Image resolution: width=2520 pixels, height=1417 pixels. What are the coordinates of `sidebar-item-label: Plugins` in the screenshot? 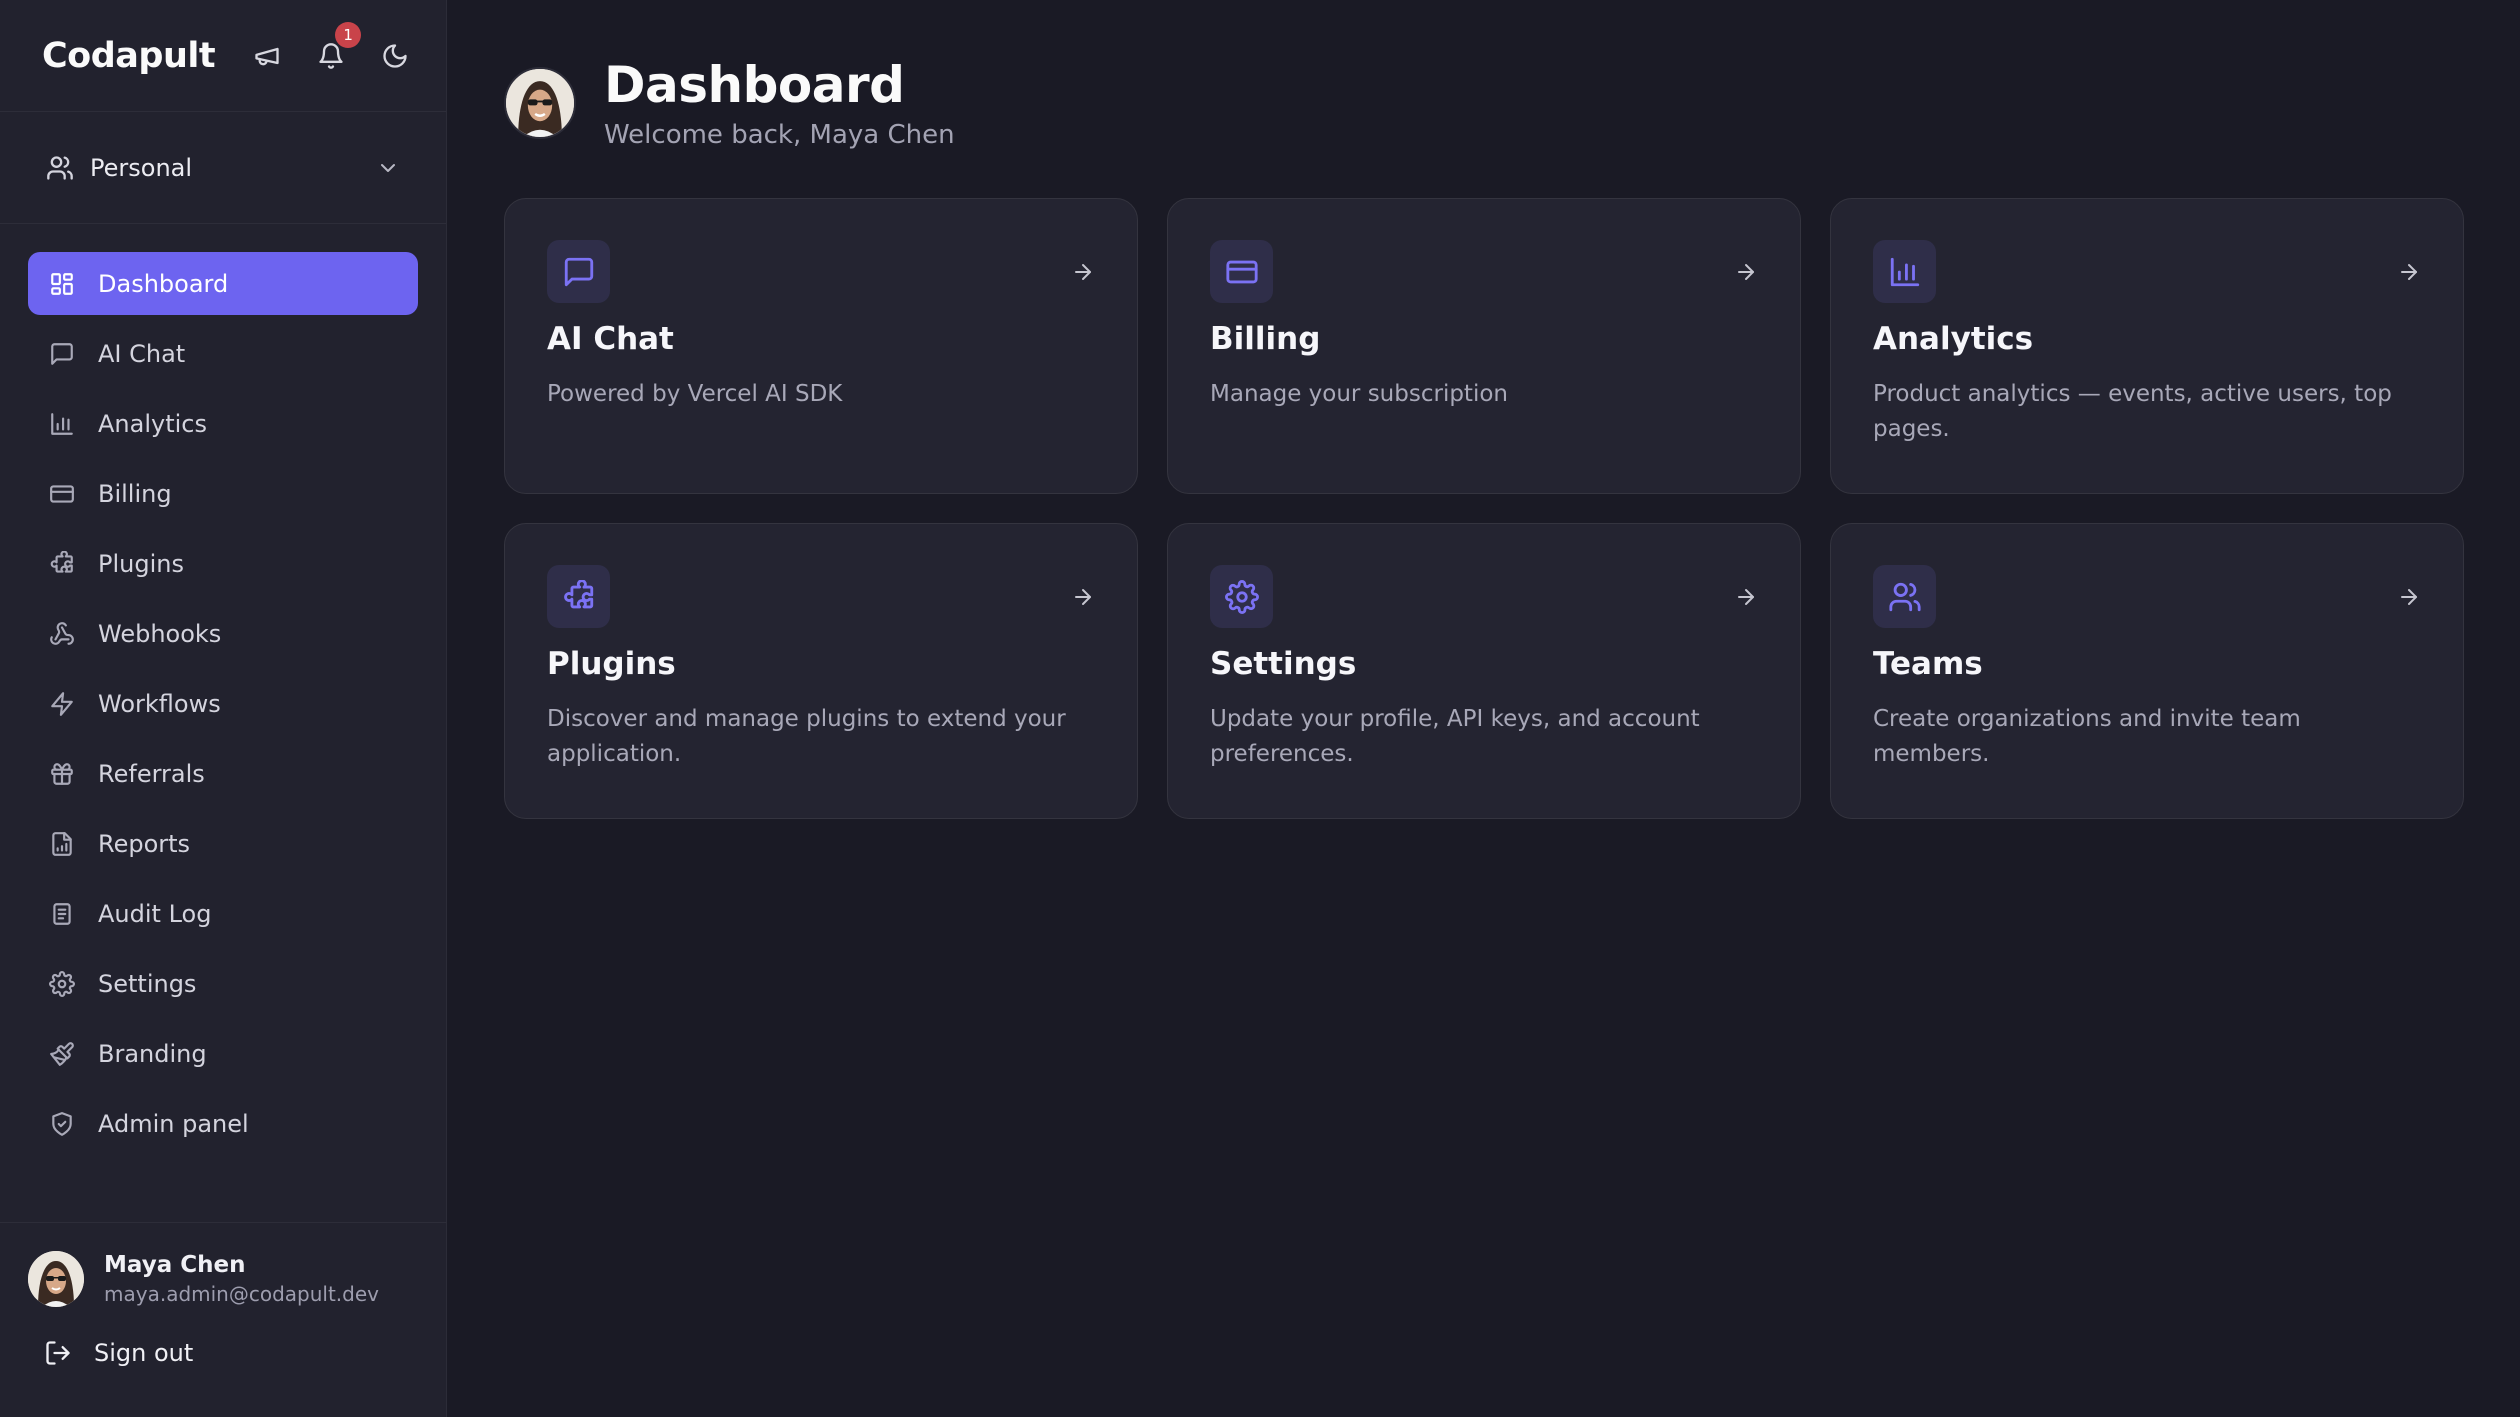 It's located at (141, 563).